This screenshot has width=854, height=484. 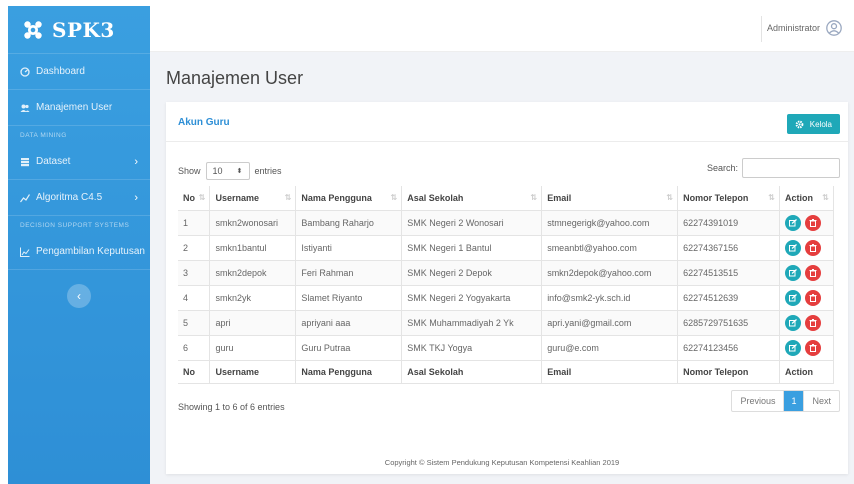 I want to click on brand-name: SPK3, so click(x=83, y=29).